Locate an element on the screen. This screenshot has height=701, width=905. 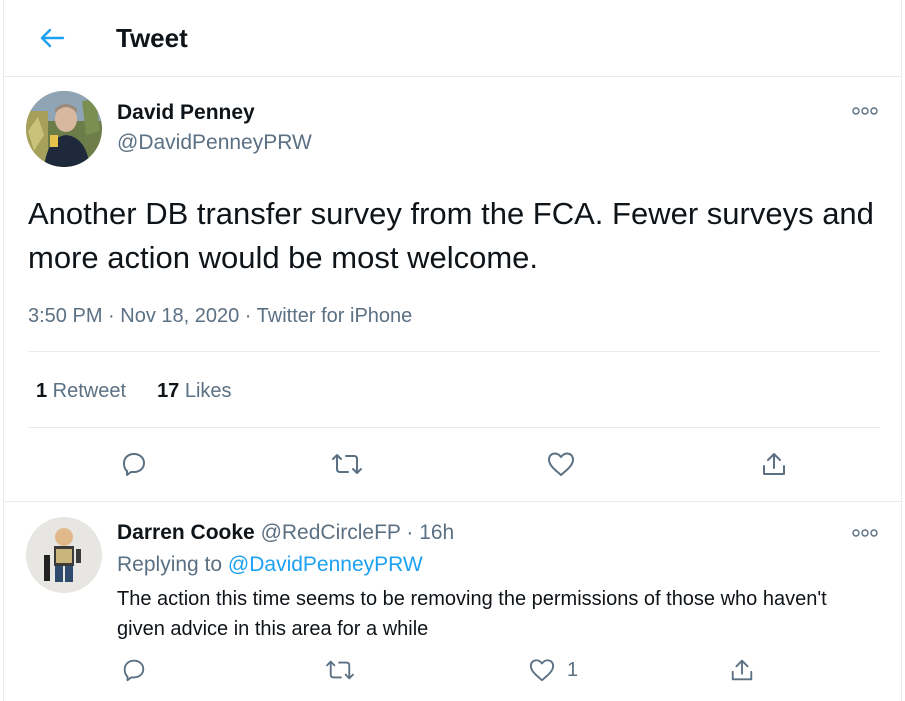
reply-like-button is located at coordinates (542, 670).